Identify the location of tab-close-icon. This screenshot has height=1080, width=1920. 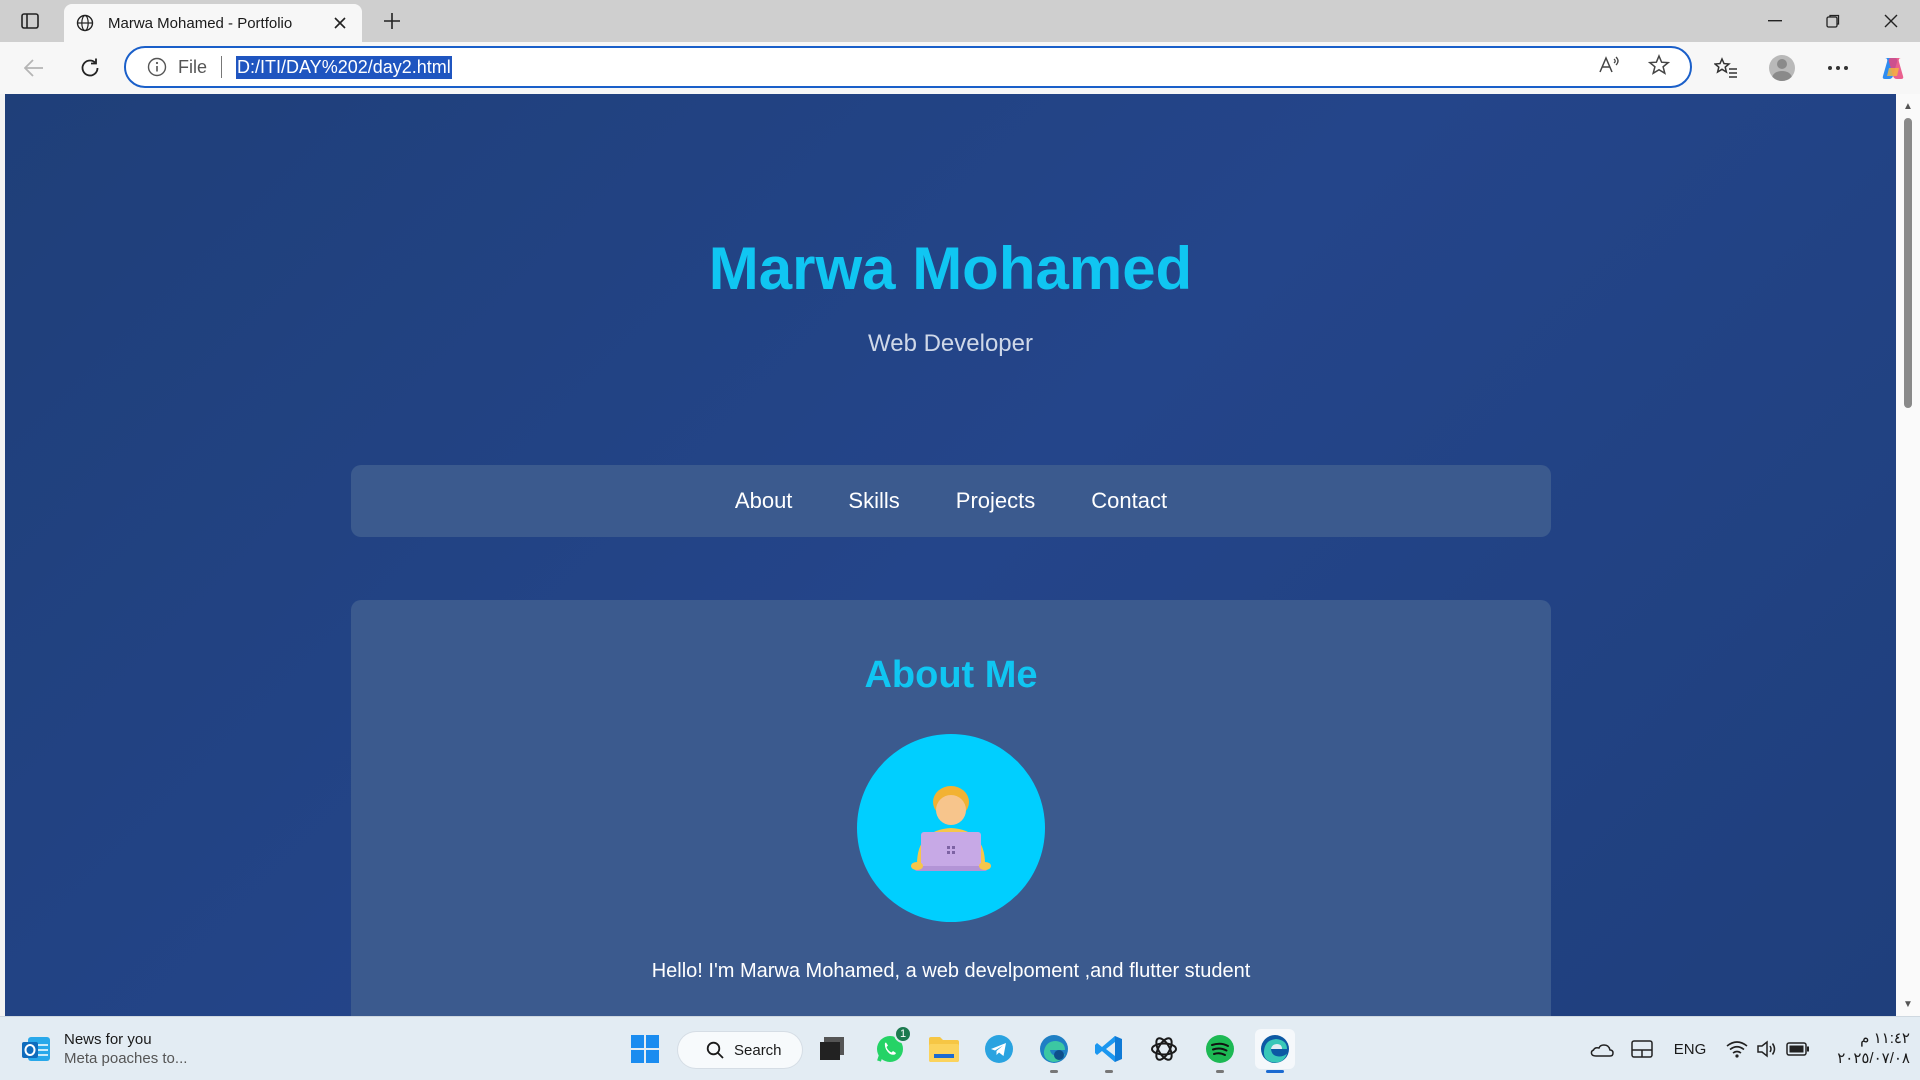
(340, 23).